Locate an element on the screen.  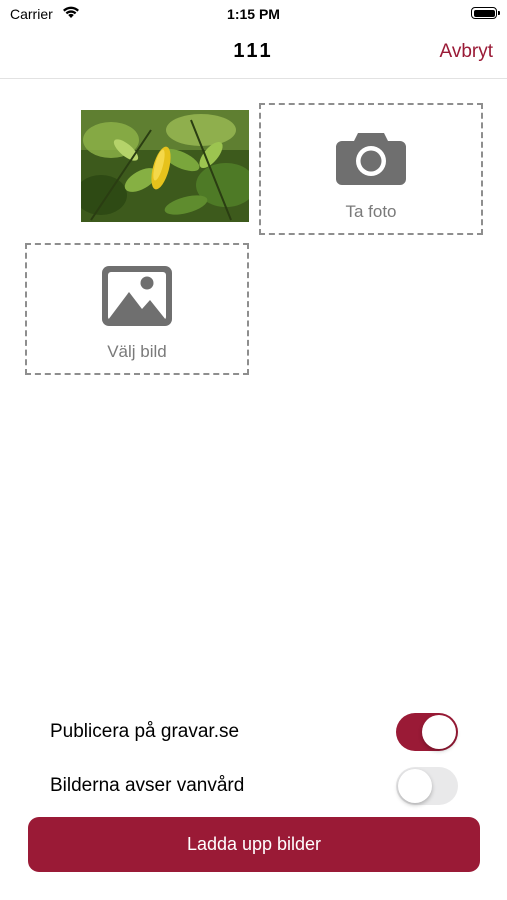
status-time: 1:15 PM is located at coordinates (253, 14).